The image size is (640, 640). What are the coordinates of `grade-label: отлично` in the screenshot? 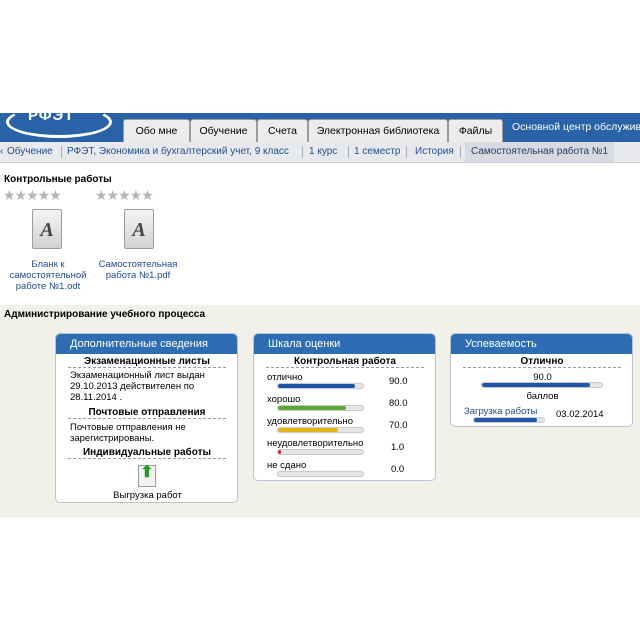 It's located at (285, 377).